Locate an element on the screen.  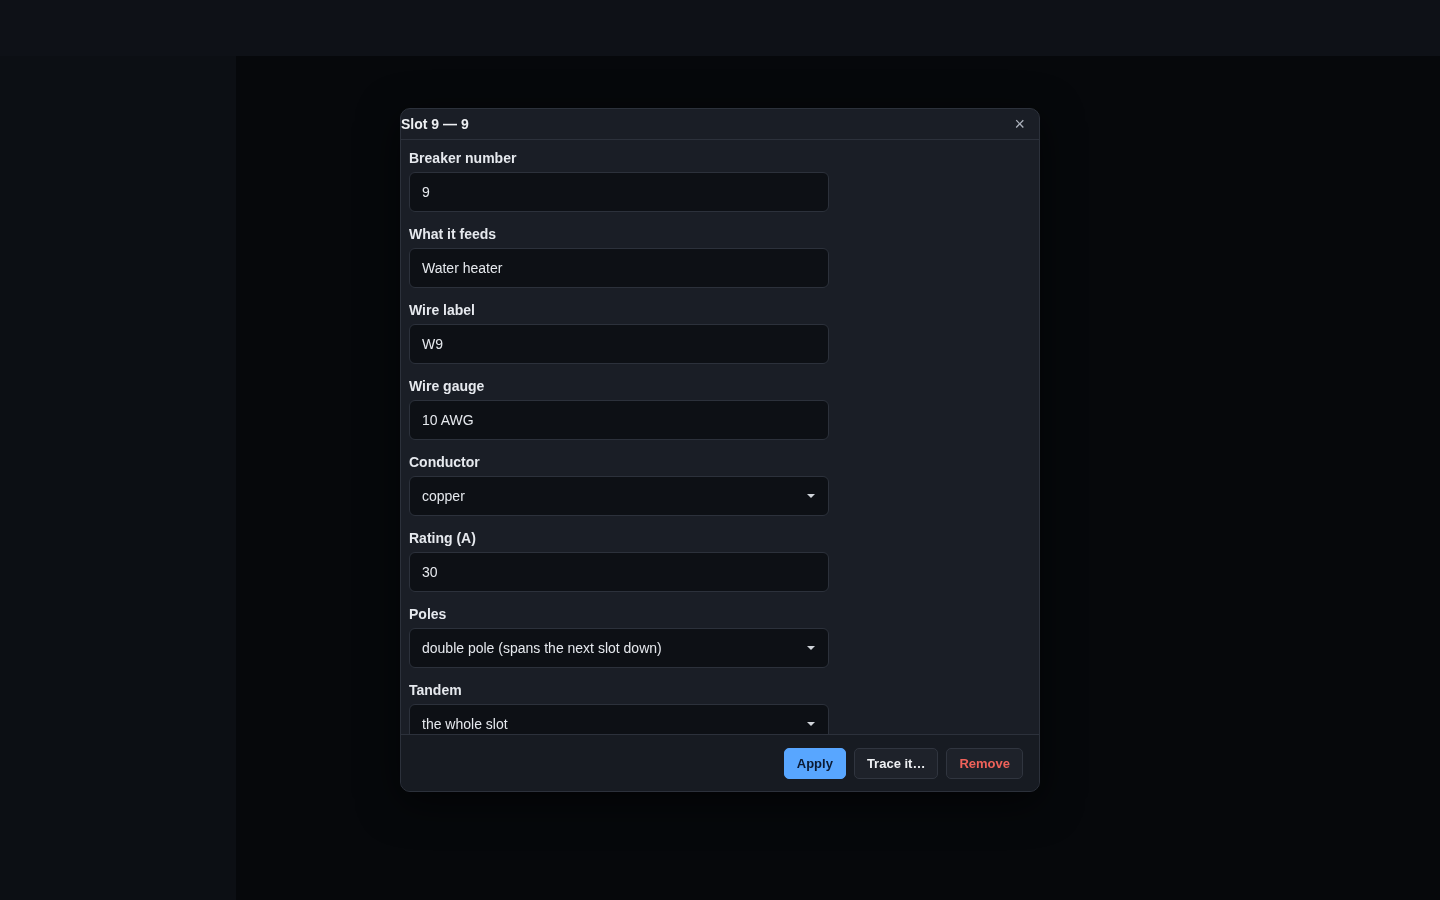
field-label: Rating (A) is located at coordinates (442, 538).